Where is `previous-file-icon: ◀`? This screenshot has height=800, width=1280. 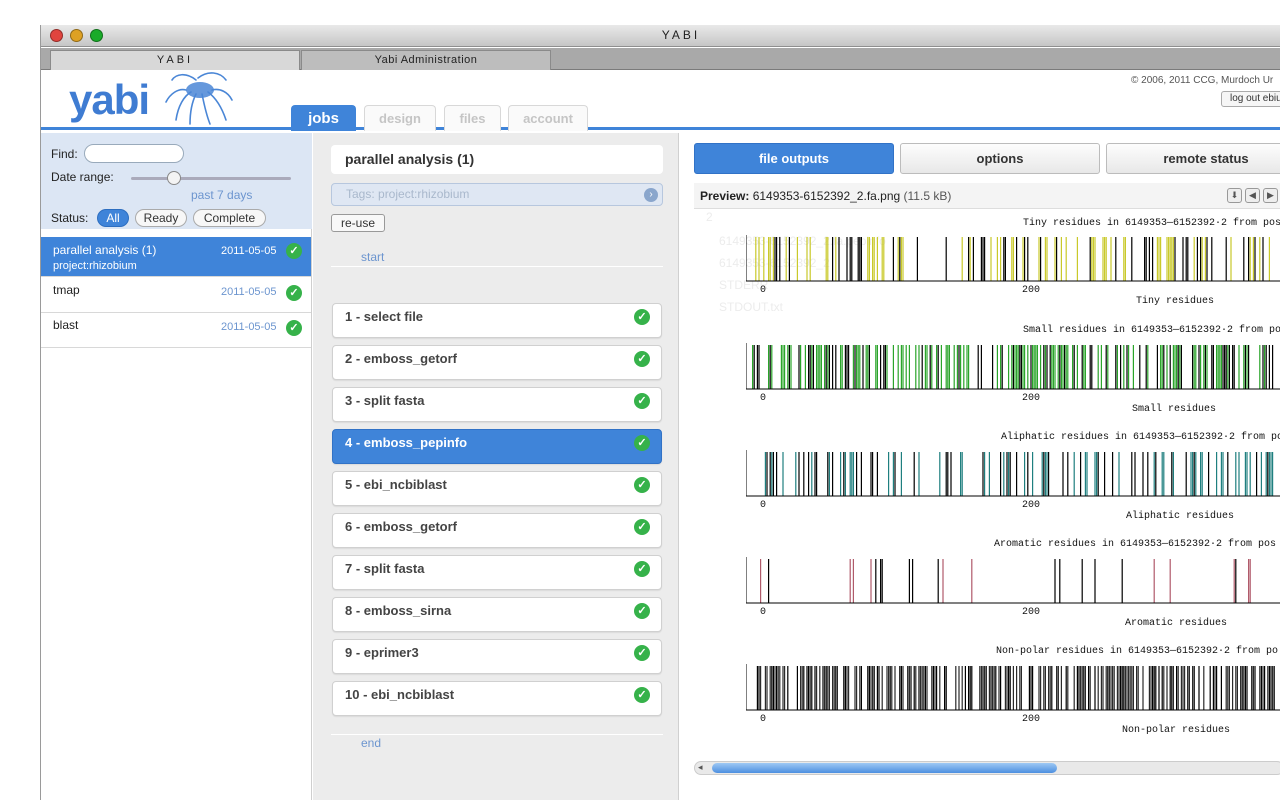 previous-file-icon: ◀ is located at coordinates (1252, 195).